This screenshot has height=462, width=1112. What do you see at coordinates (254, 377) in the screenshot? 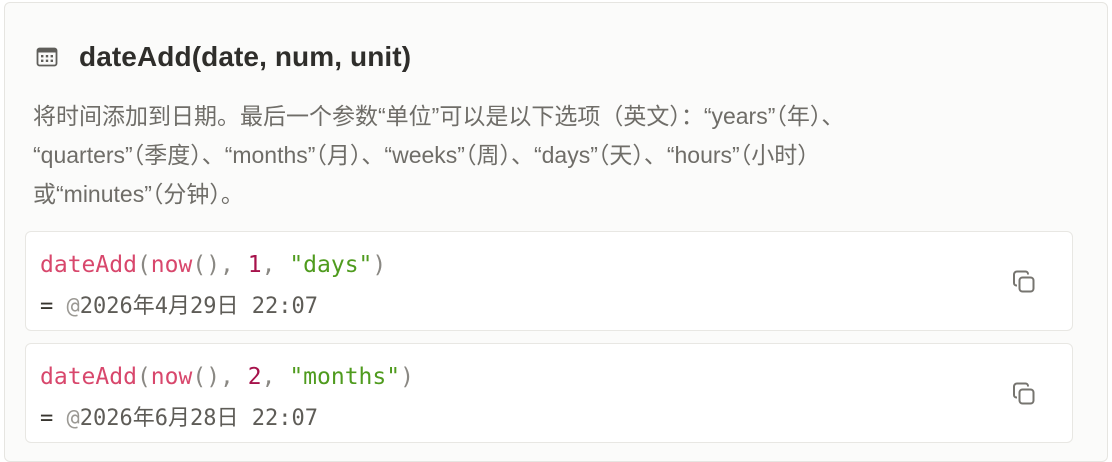
I see `formula-number: 2` at bounding box center [254, 377].